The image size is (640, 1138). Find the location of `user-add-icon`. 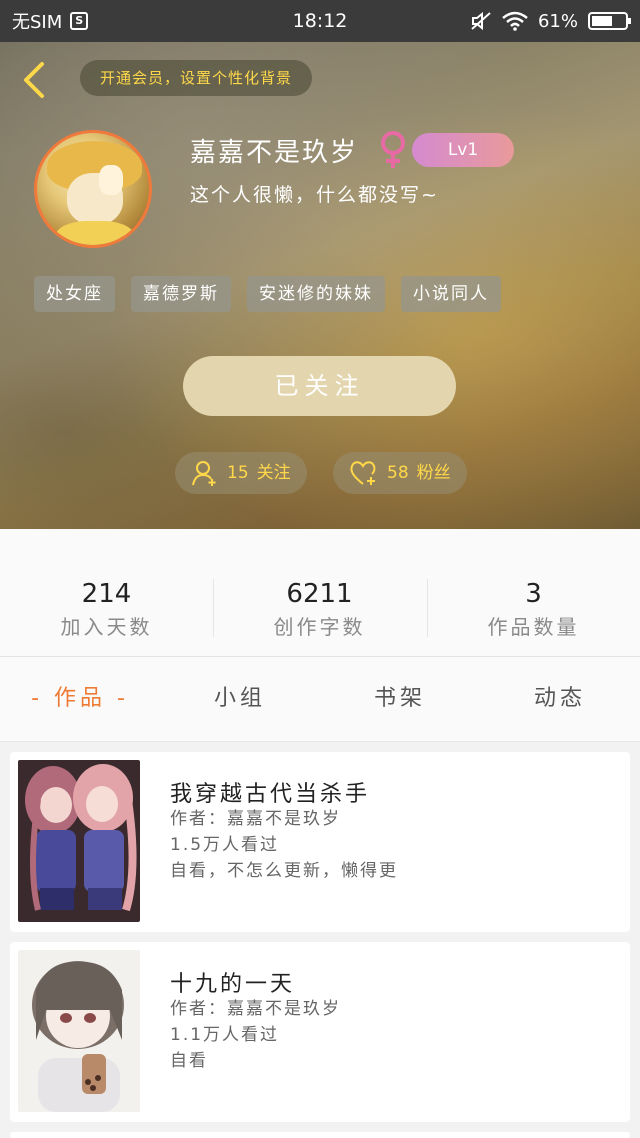

user-add-icon is located at coordinates (204, 473).